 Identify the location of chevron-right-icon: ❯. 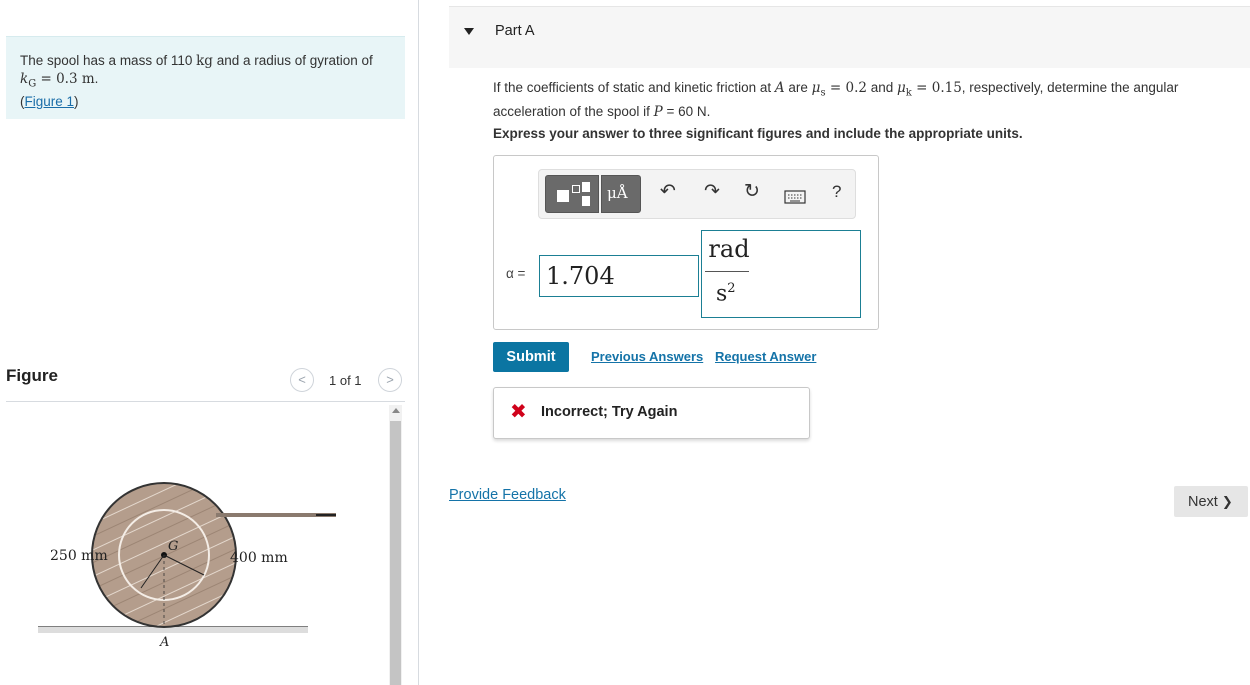
(1227, 501).